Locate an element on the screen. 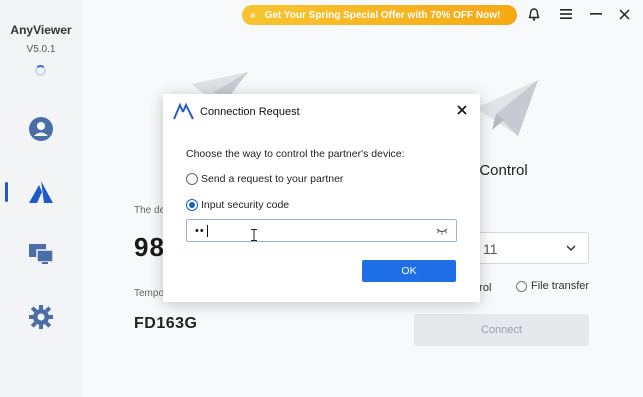 This screenshot has height=397, width=643. partner-device-value: 11 is located at coordinates (490, 249).